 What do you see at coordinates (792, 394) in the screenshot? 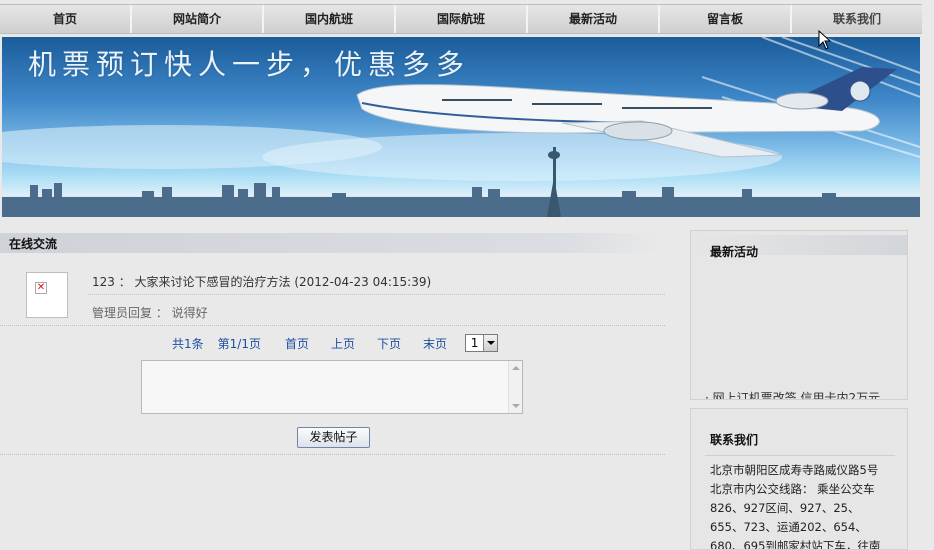
I see `latest-event-link: · 网上订机票改签 信用卡内2万元` at bounding box center [792, 394].